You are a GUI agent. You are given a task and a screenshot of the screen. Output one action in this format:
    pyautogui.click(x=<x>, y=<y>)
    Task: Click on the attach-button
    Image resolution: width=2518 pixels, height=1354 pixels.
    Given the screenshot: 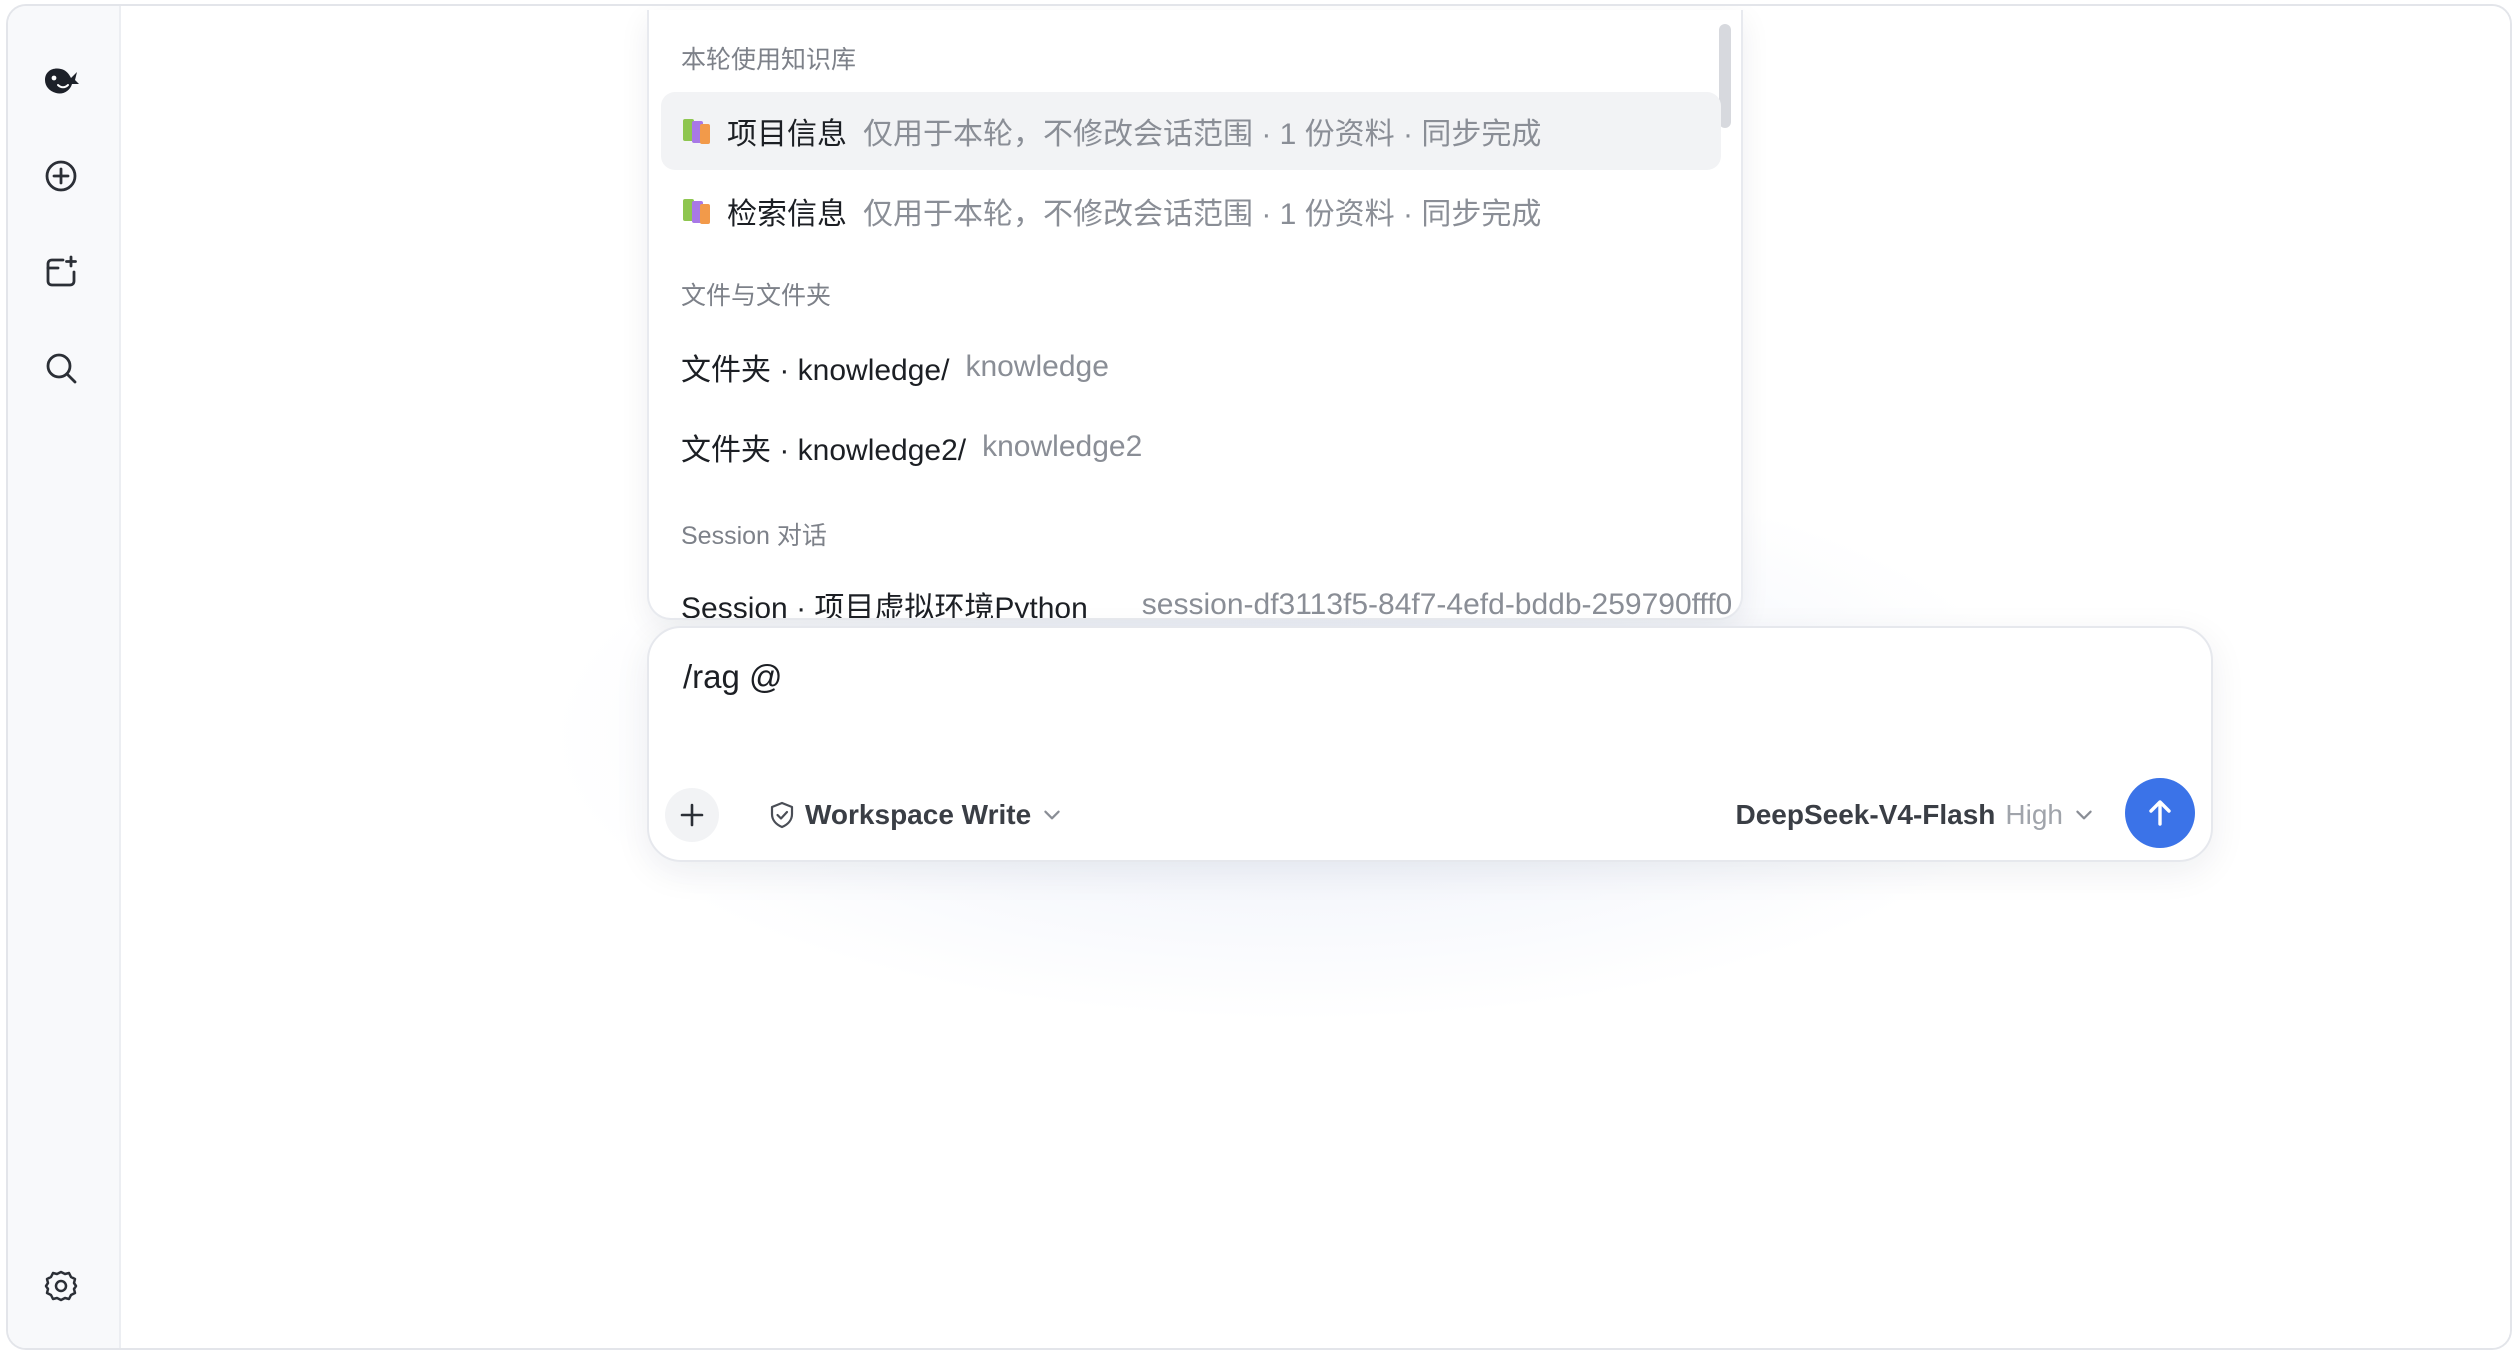 What is the action you would take?
    pyautogui.click(x=692, y=815)
    